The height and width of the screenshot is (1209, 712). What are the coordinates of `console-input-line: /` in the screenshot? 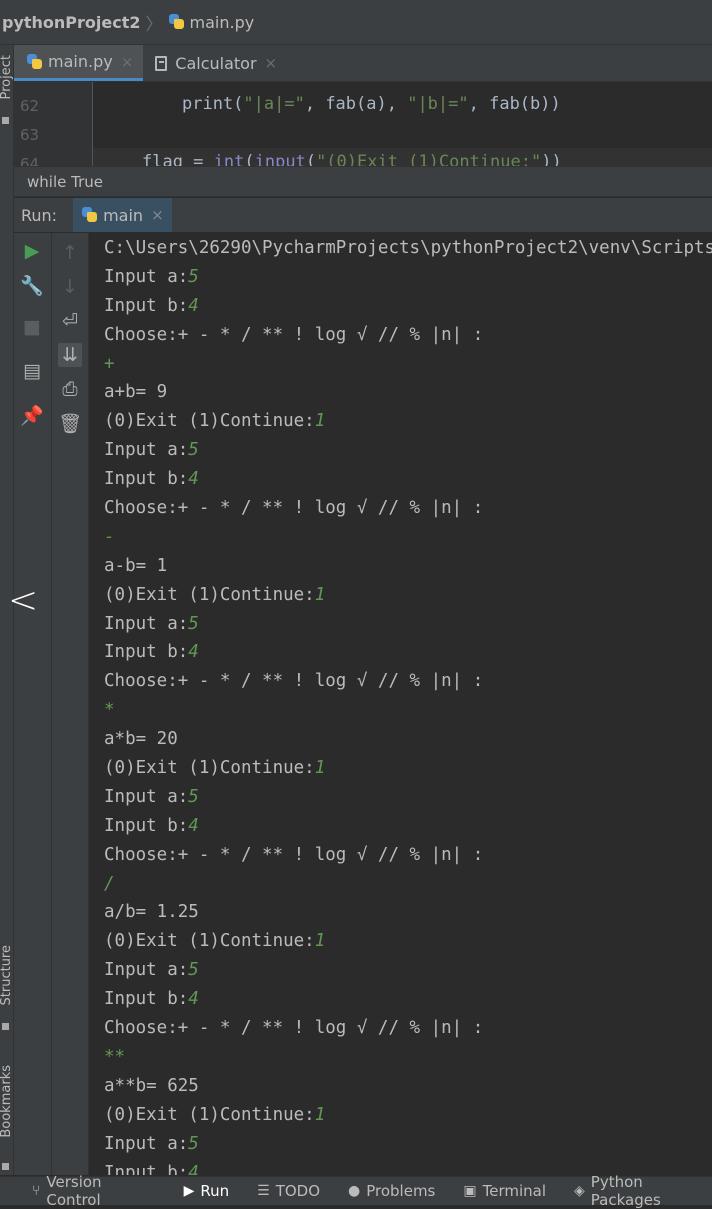 It's located at (109, 883).